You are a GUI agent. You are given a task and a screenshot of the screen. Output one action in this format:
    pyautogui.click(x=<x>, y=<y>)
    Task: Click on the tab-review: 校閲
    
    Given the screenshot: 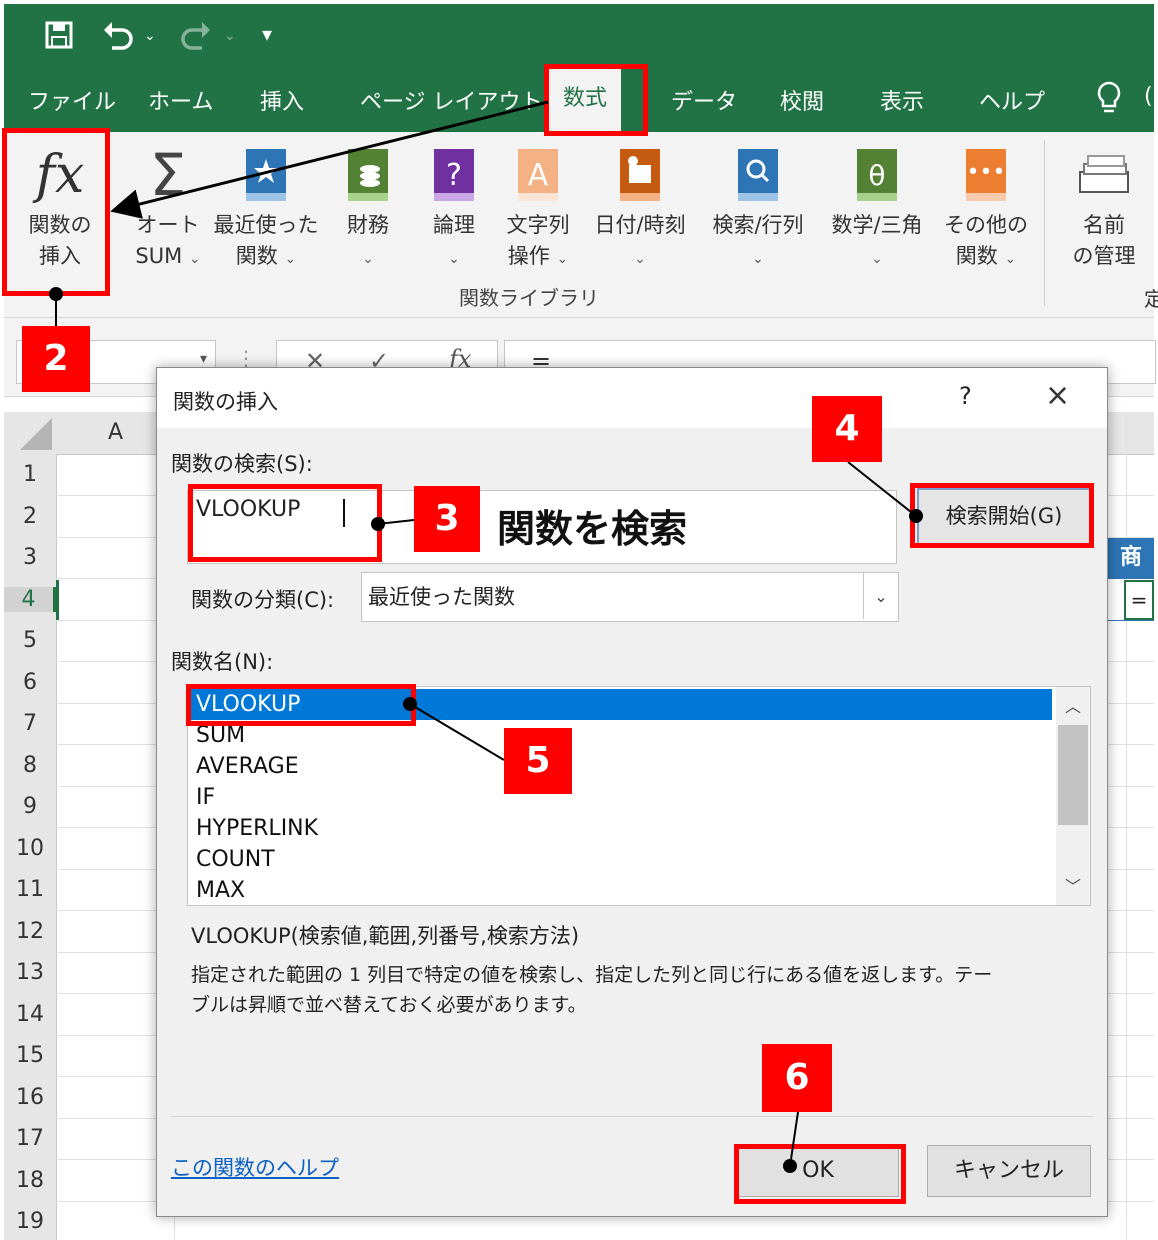 What is the action you would take?
    pyautogui.click(x=802, y=100)
    